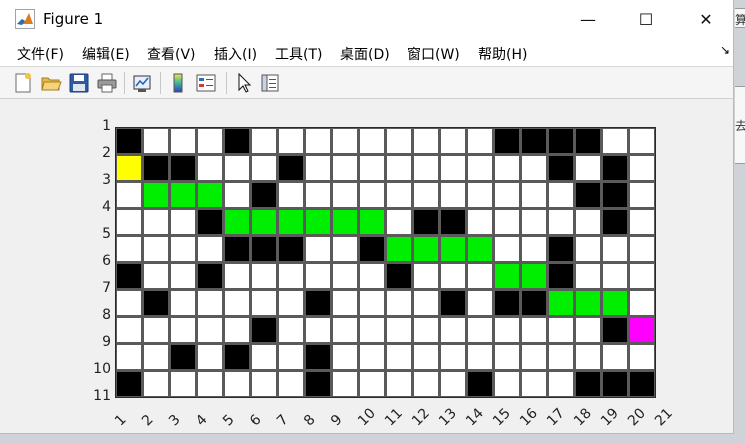  What do you see at coordinates (106, 234) in the screenshot?
I see `y-tick-label: 5` at bounding box center [106, 234].